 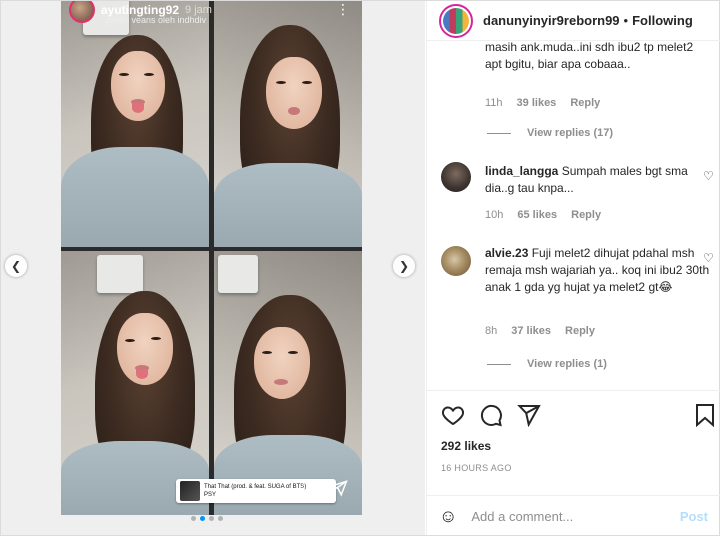 What do you see at coordinates (476, 468) in the screenshot?
I see `post-timestamp: 16 HOURS AGO` at bounding box center [476, 468].